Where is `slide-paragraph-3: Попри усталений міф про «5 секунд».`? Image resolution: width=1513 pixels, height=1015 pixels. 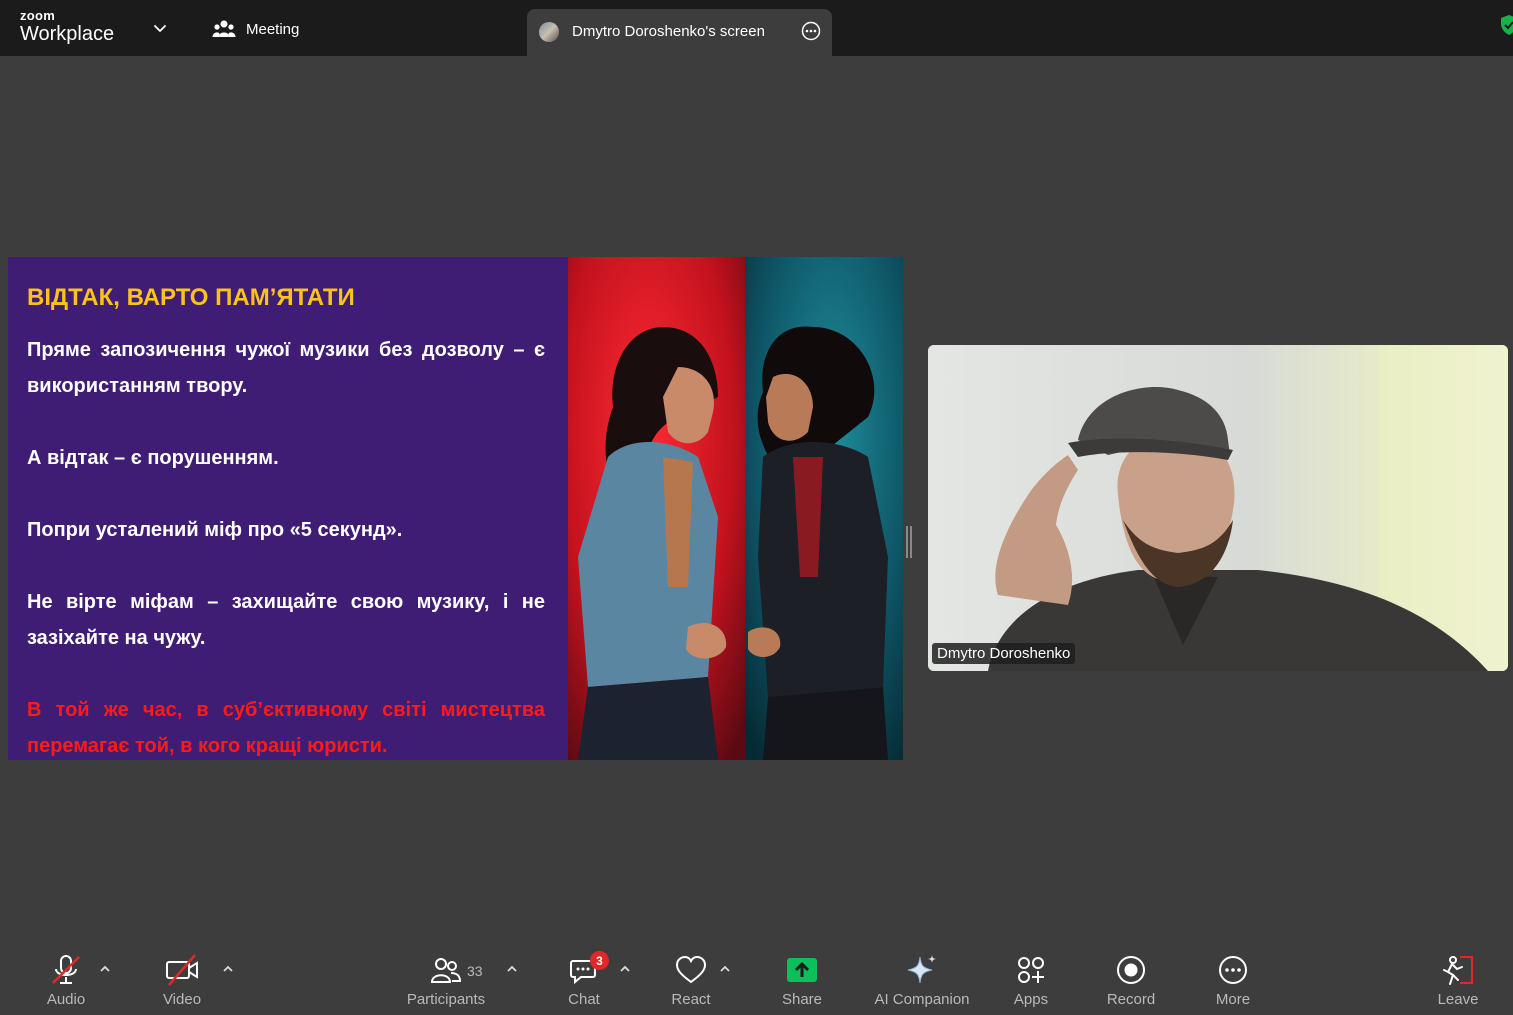
slide-paragraph-3: Попри усталений міф про «5 секунд». is located at coordinates (286, 530).